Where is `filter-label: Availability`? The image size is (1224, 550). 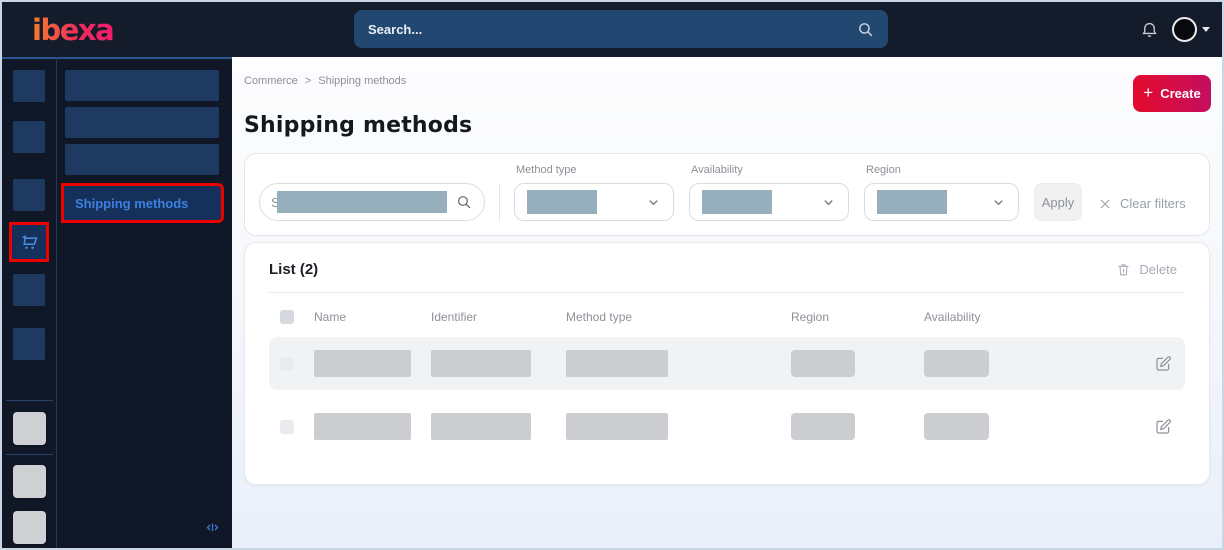 filter-label: Availability is located at coordinates (717, 170).